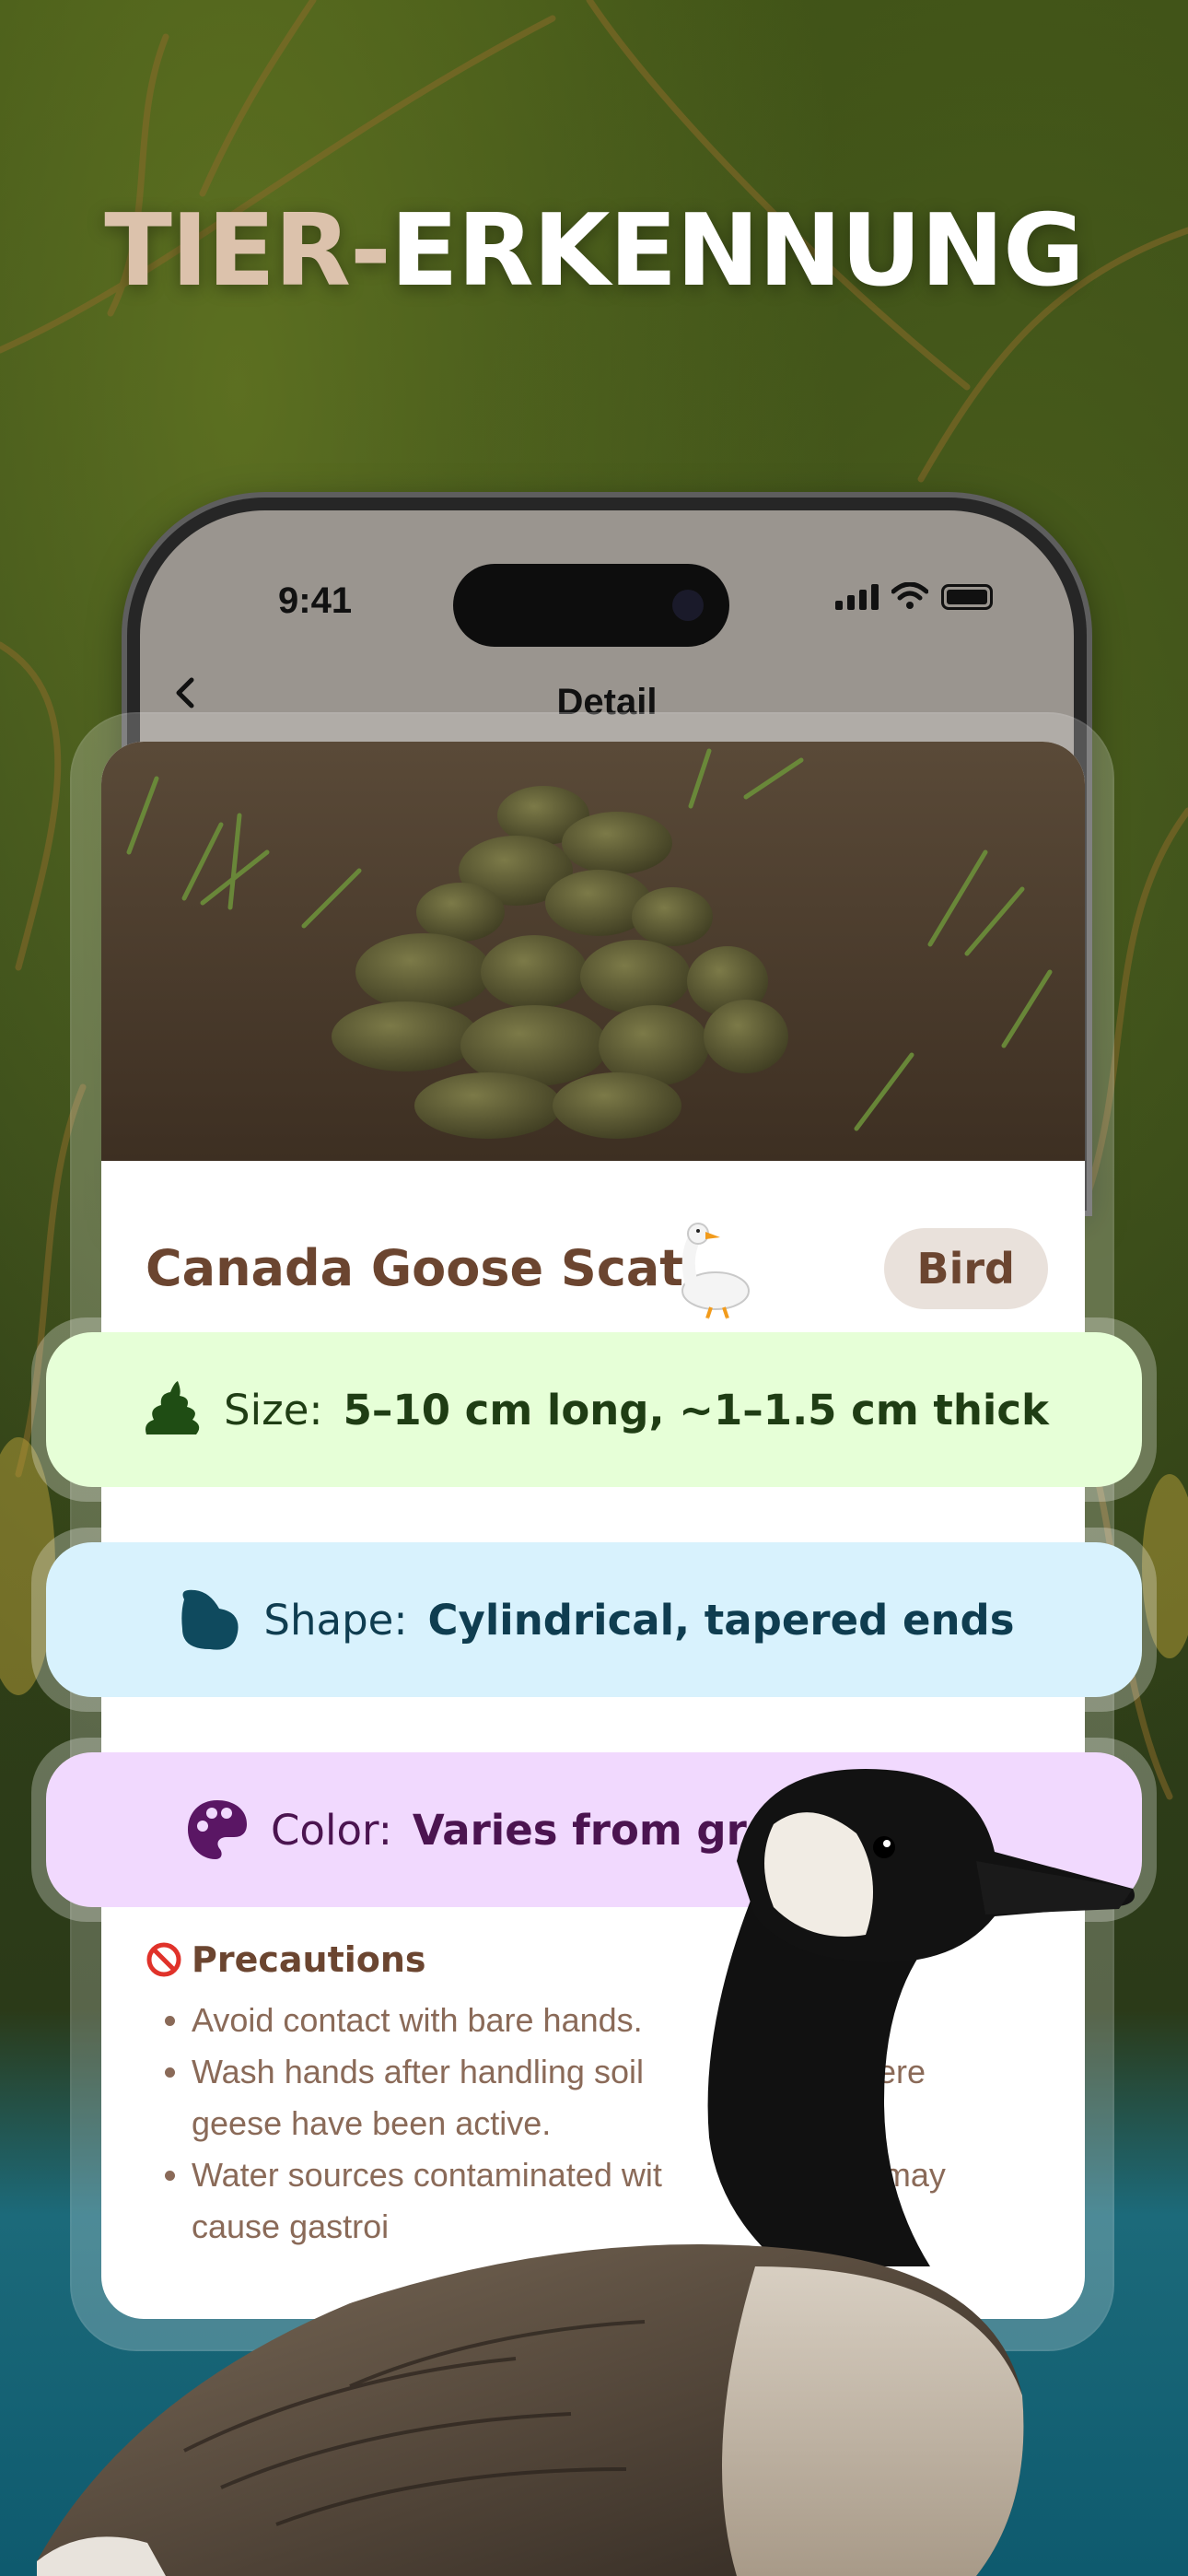  Describe the element at coordinates (909, 595) in the screenshot. I see `wifi-icon` at that location.